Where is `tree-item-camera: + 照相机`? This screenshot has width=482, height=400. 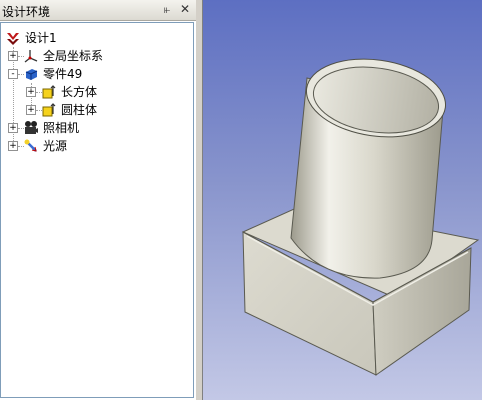 tree-item-camera: + 照相机 is located at coordinates (91, 128).